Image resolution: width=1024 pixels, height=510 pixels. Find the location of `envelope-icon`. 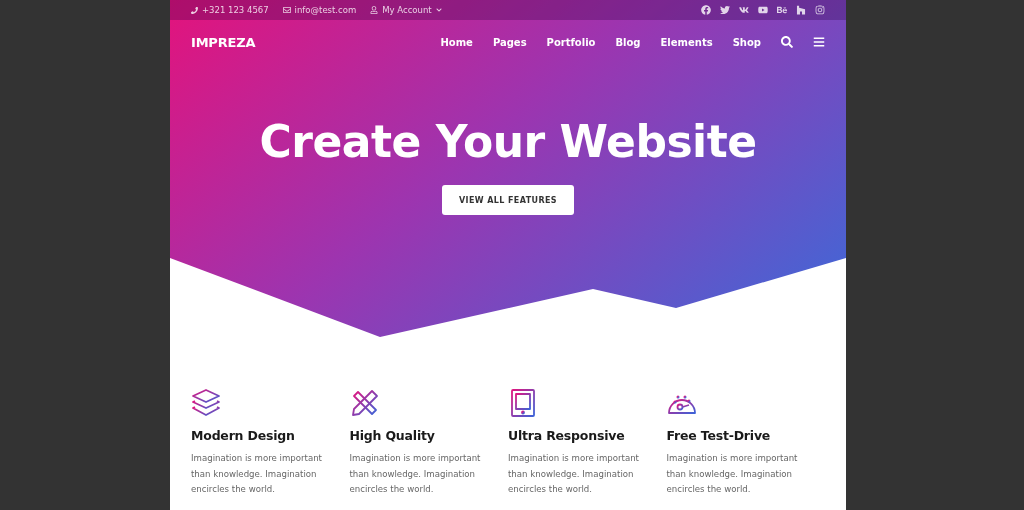

envelope-icon is located at coordinates (286, 10).